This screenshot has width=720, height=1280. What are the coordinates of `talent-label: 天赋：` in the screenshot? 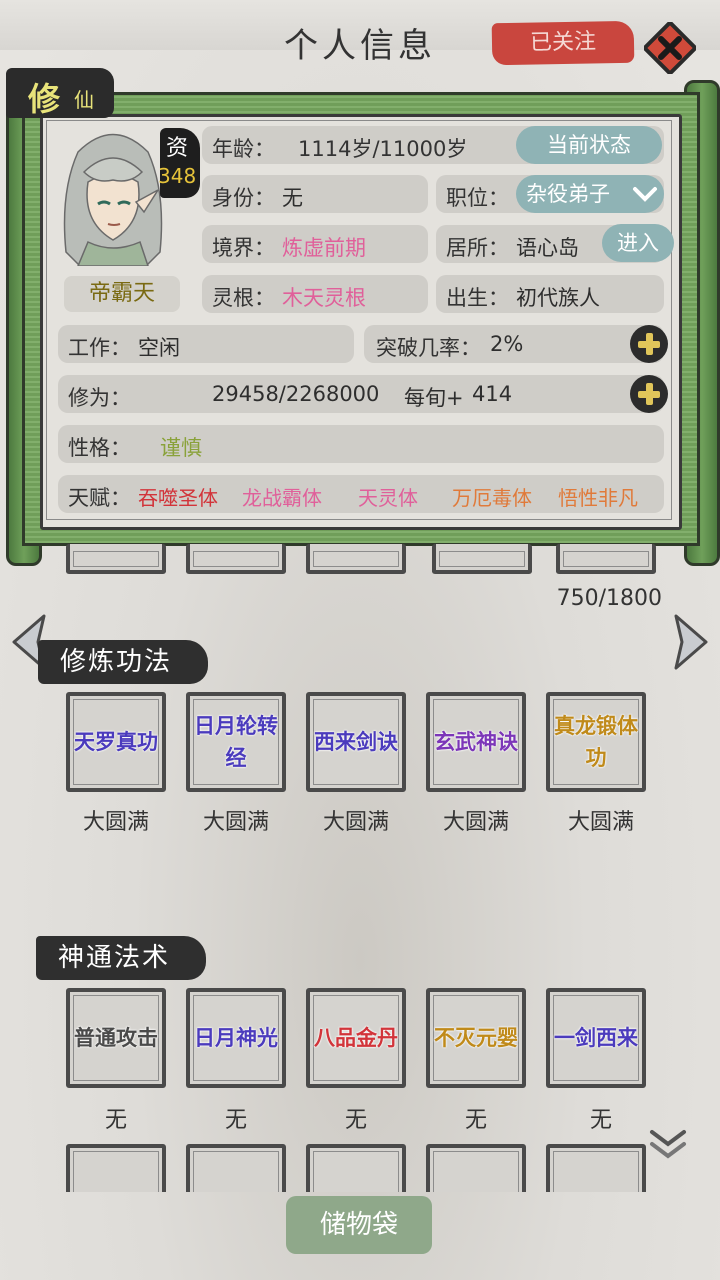 It's located at (99, 498).